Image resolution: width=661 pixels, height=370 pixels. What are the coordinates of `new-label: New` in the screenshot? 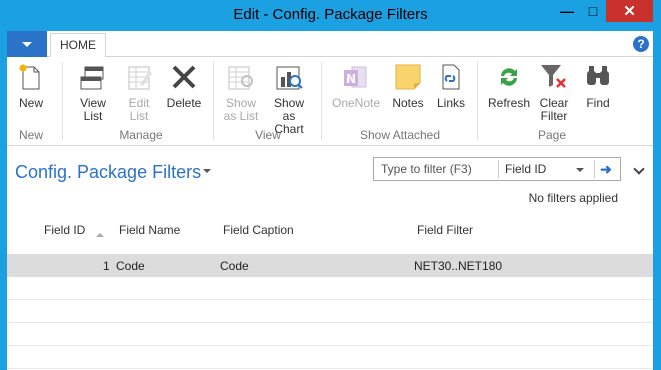 It's located at (30, 103).